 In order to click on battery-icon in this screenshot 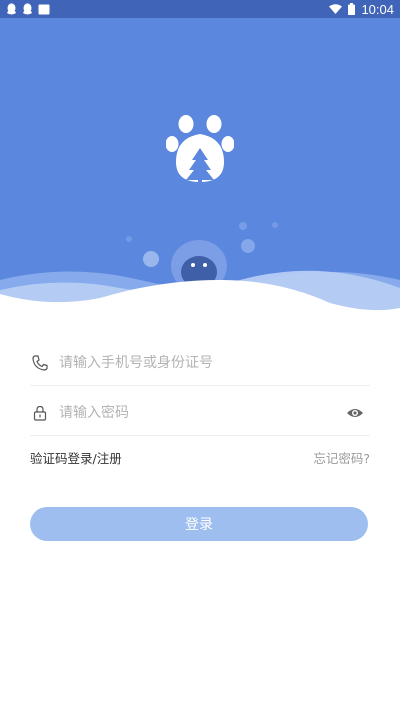, I will do `click(352, 9)`.